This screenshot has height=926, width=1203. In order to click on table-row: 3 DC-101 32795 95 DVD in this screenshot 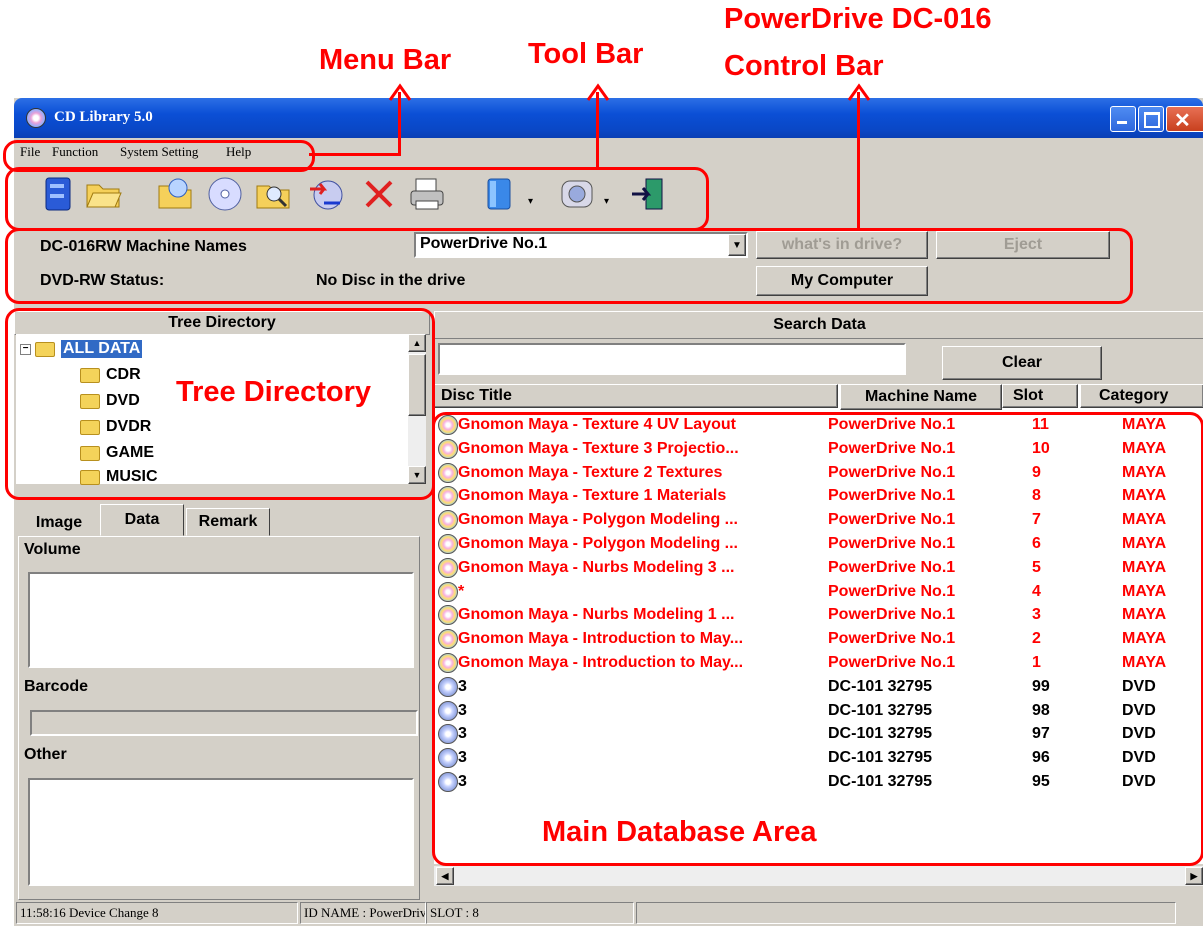, I will do `click(818, 782)`.